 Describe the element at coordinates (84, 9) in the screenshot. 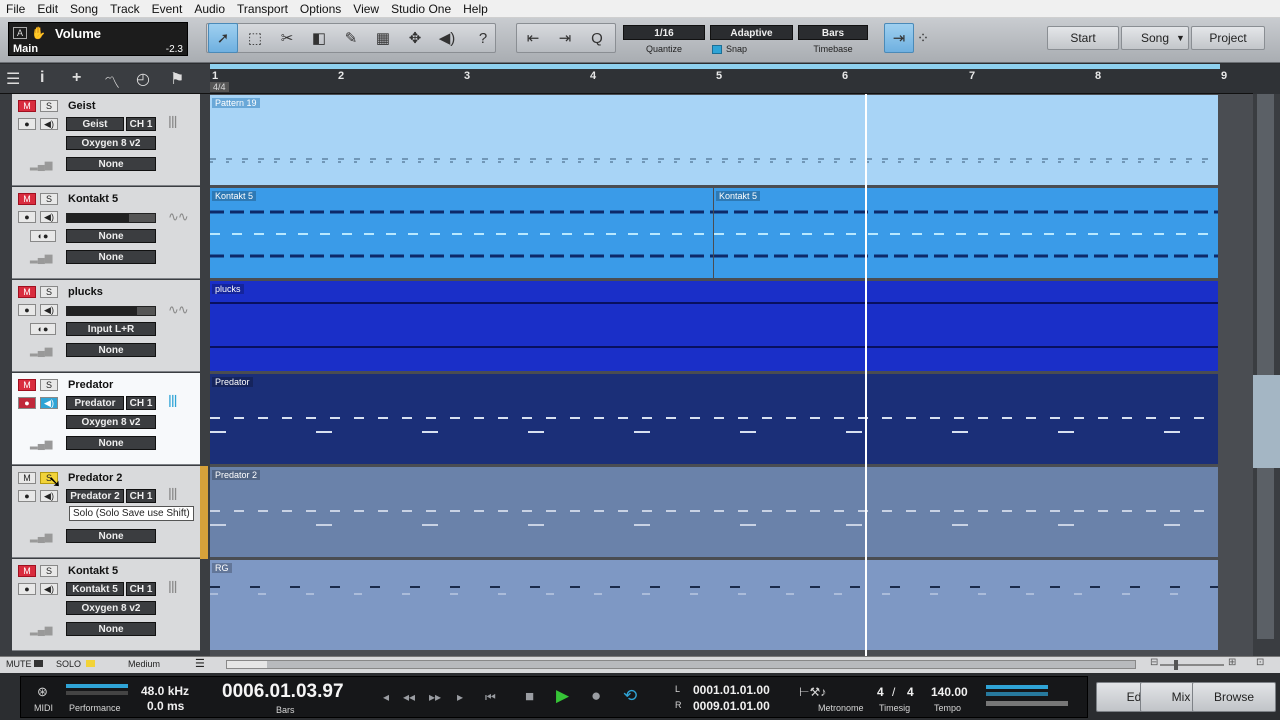

I see `menu-song: Song` at that location.